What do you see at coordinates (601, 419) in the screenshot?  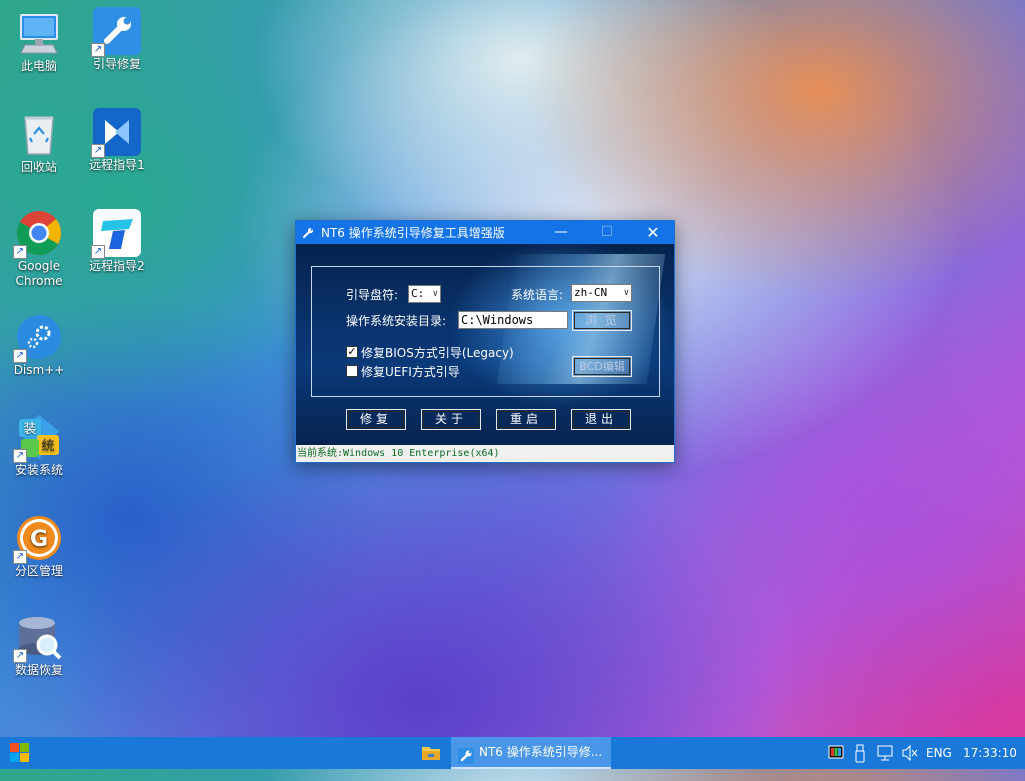 I see `exit-button: 退出` at bounding box center [601, 419].